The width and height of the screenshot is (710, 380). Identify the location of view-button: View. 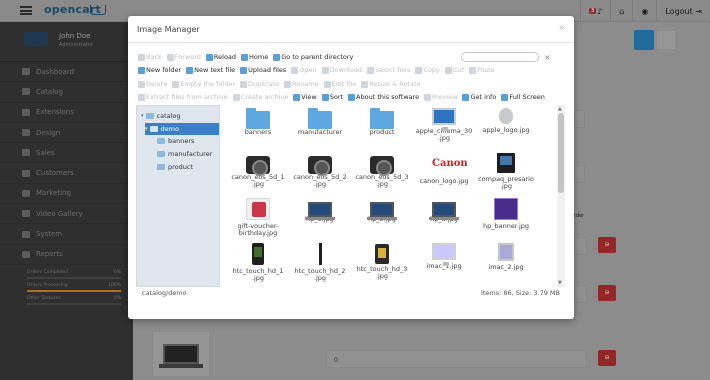
(305, 97).